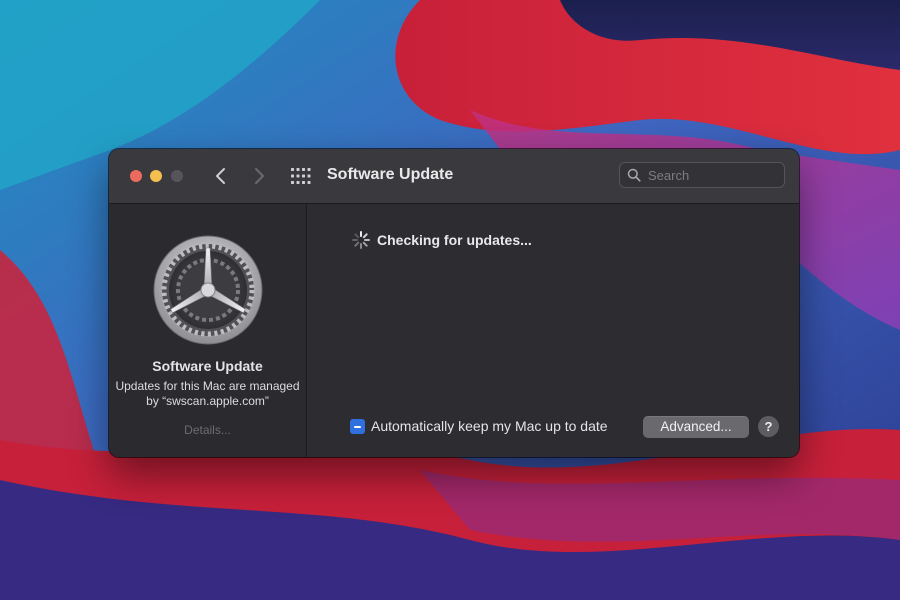 Image resolution: width=900 pixels, height=600 pixels. What do you see at coordinates (259, 176) in the screenshot?
I see `chevron-right-icon` at bounding box center [259, 176].